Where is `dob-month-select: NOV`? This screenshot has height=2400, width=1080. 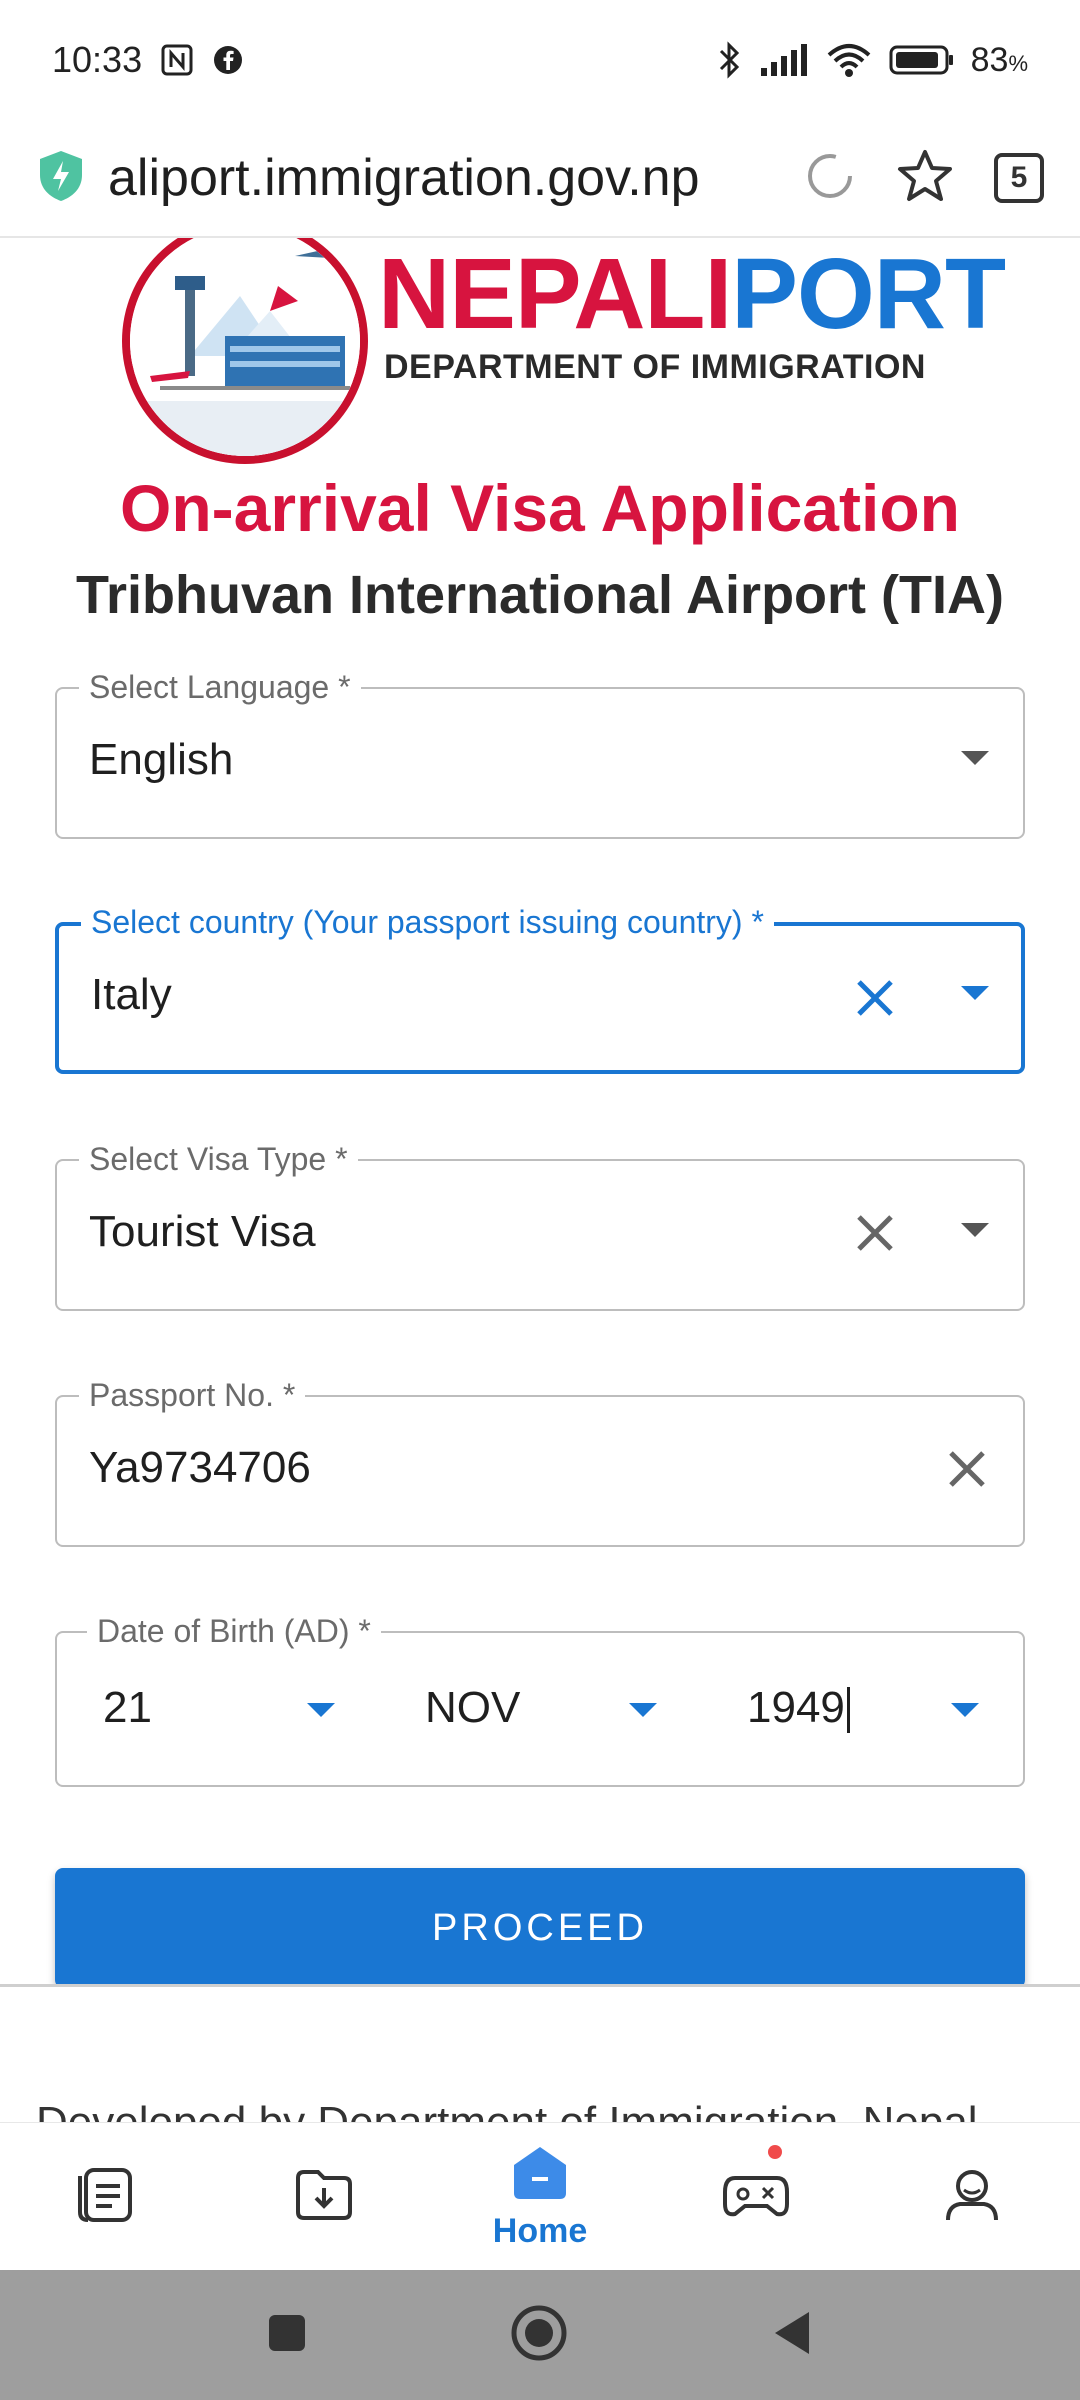 dob-month-select: NOV is located at coordinates (472, 1708).